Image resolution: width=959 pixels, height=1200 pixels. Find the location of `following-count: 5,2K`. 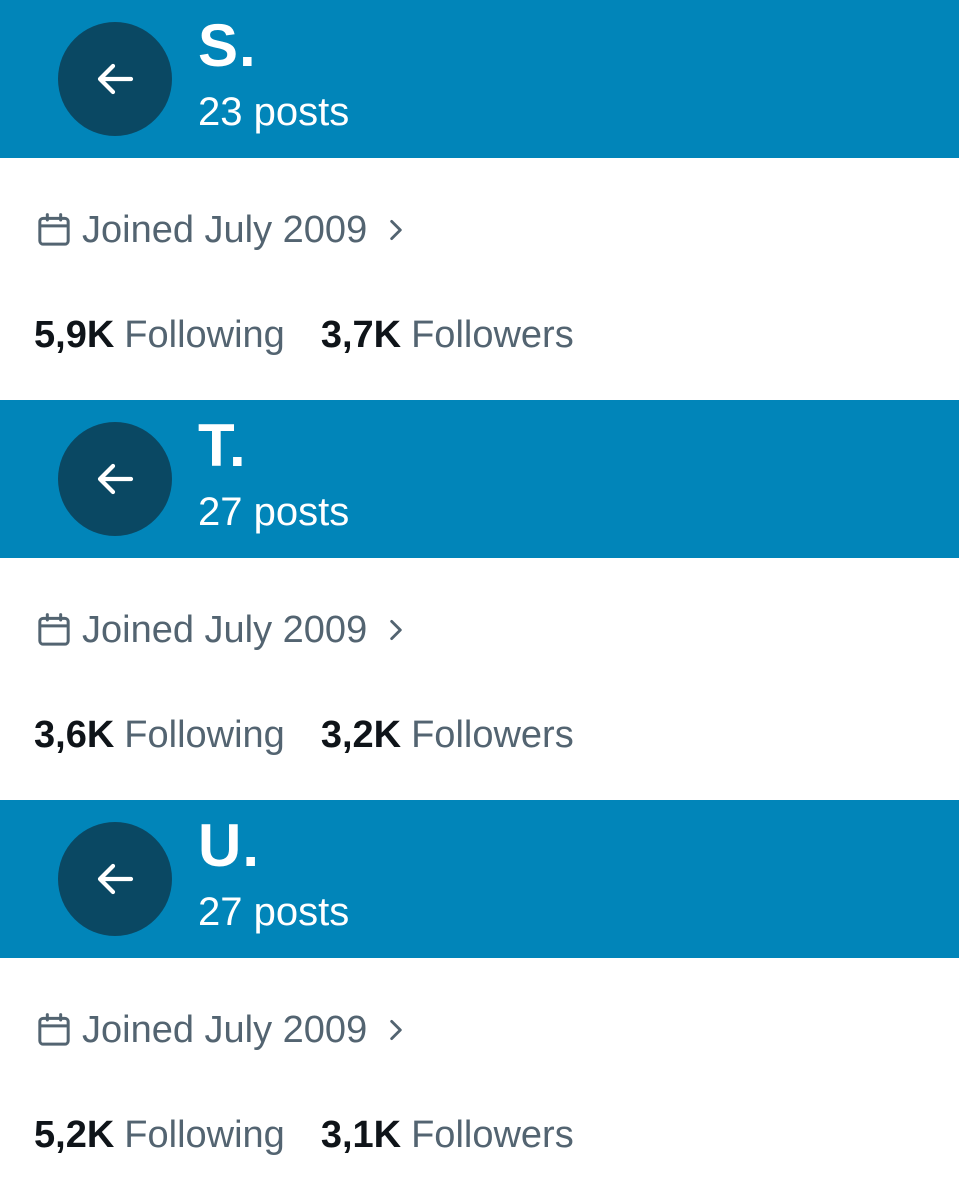

following-count: 5,2K is located at coordinates (74, 1135).